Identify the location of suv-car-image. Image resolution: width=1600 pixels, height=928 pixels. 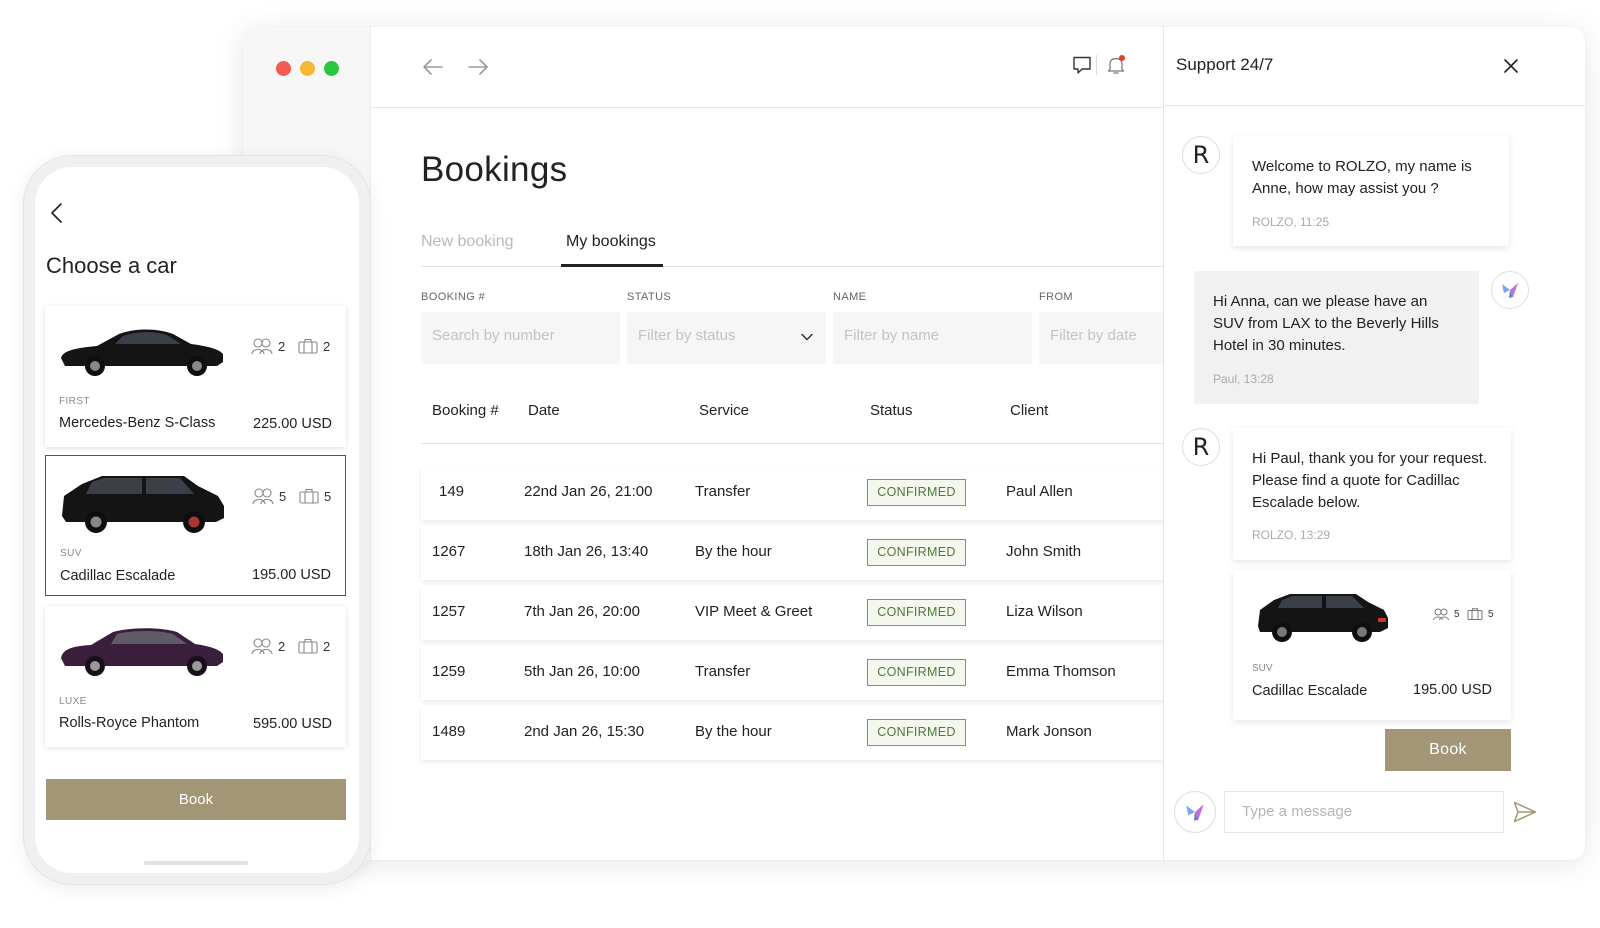
(143, 504).